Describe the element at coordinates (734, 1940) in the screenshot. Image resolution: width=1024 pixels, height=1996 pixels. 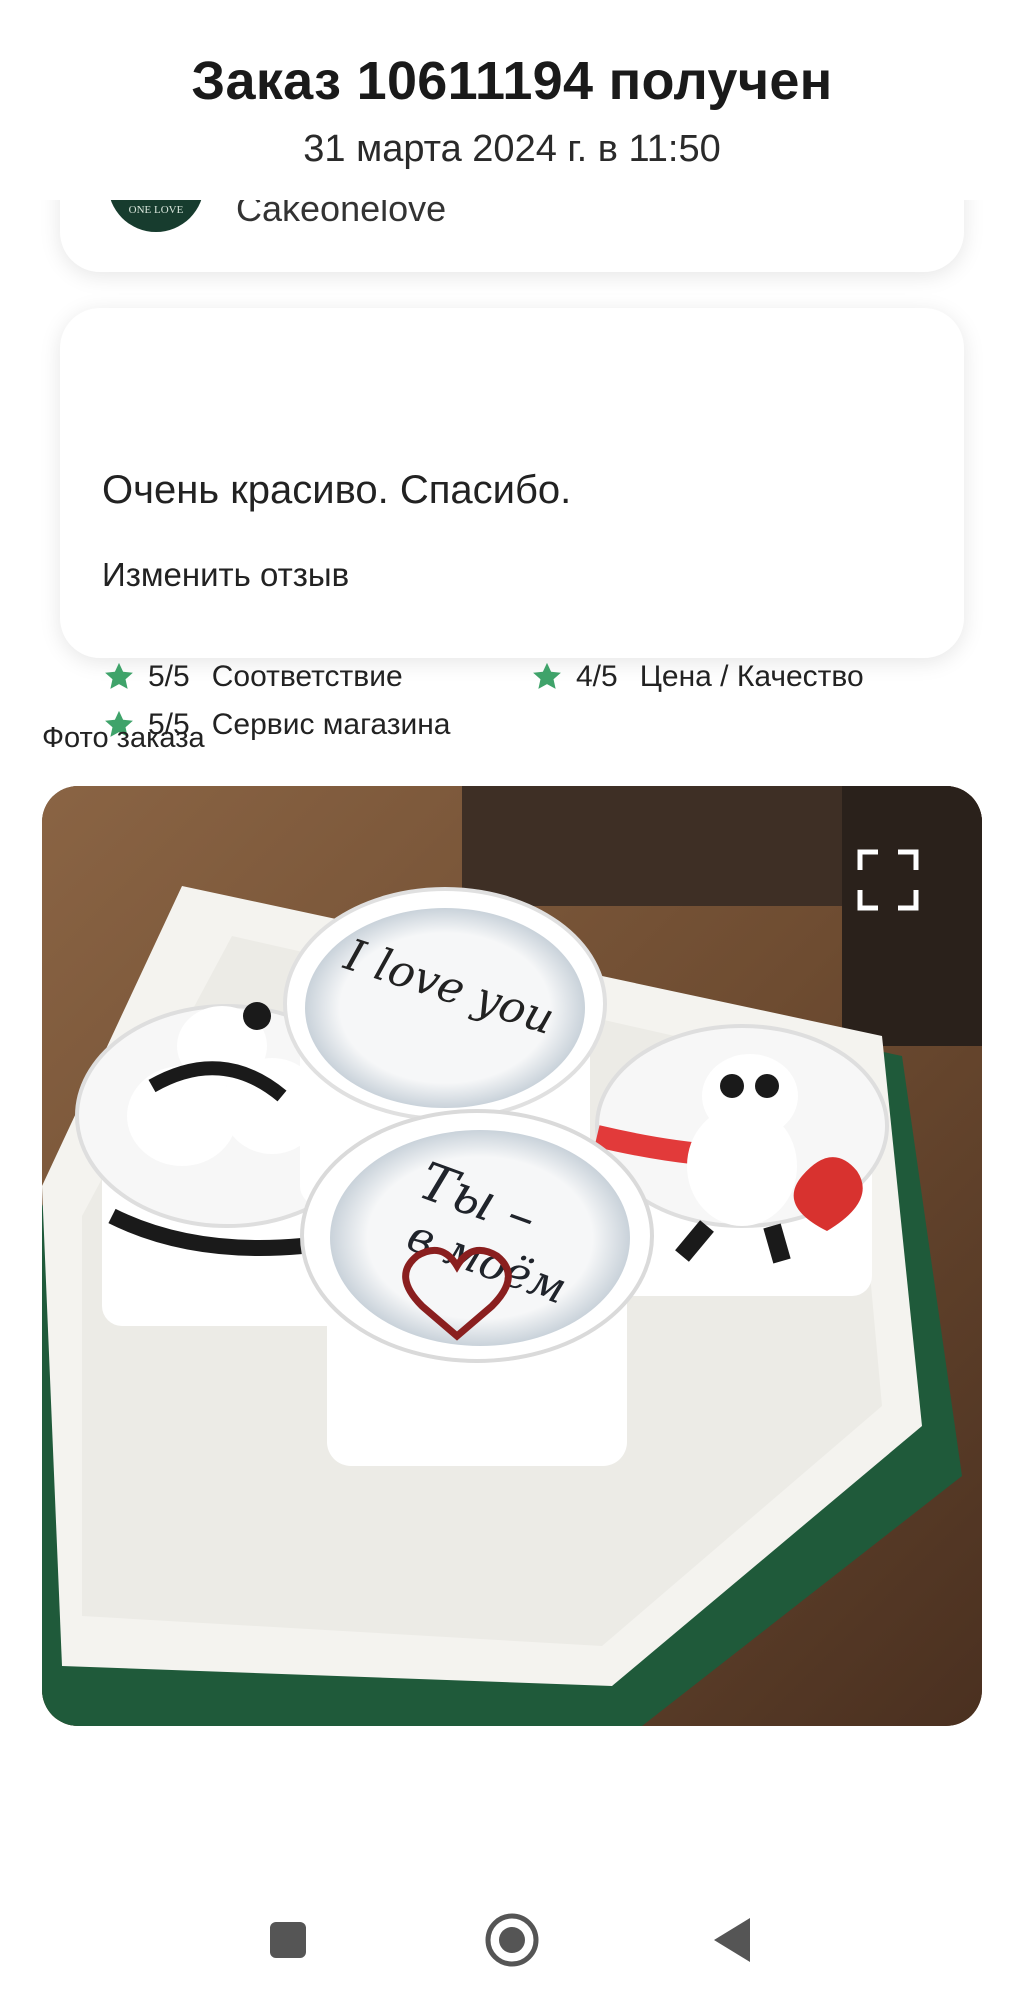
I see `back-triangle-icon` at that location.